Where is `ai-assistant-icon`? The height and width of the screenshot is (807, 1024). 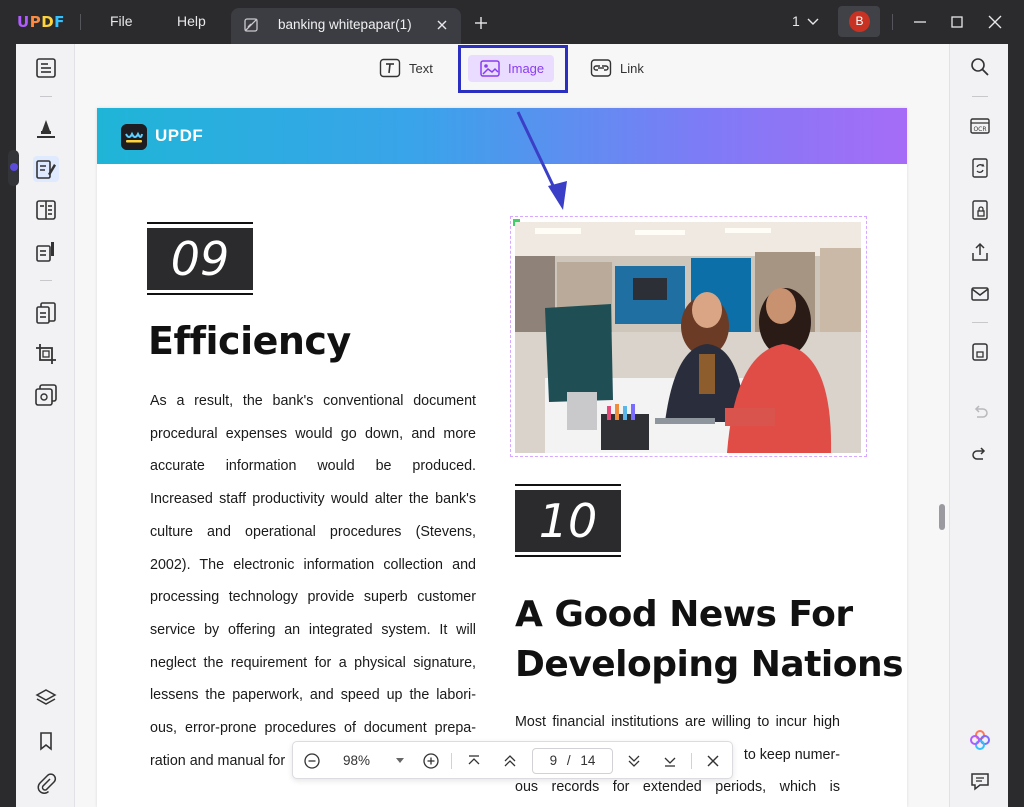
ai-assistant-icon is located at coordinates (980, 740).